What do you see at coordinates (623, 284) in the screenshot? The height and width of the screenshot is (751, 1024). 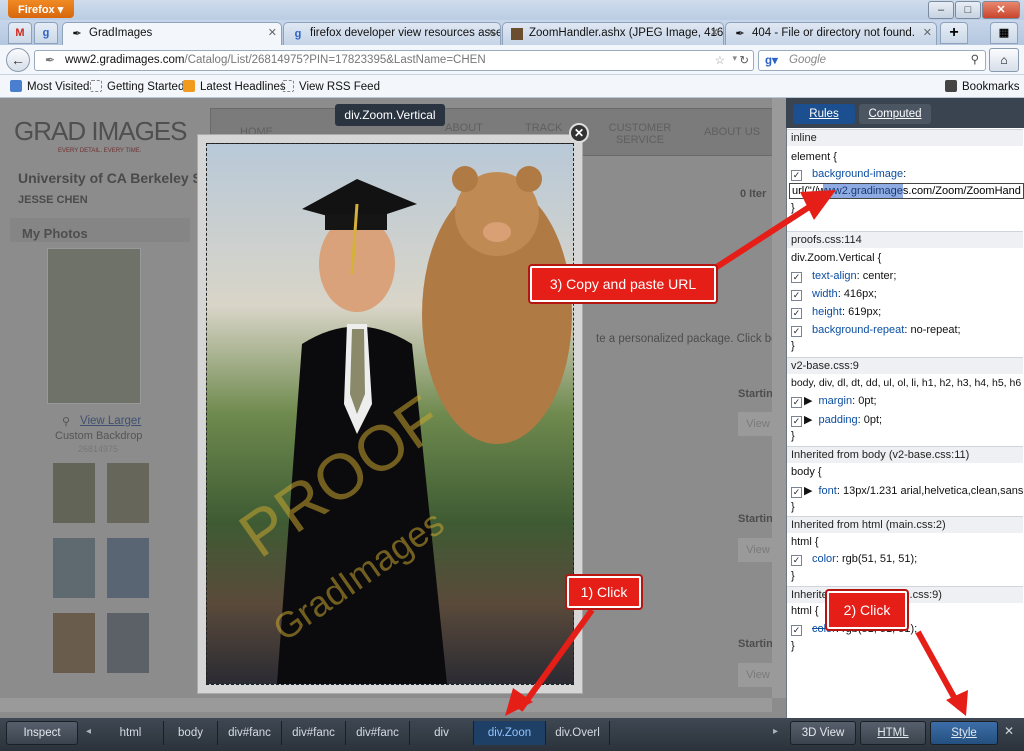 I see `annotation-step3: 3) Copy and paste URL` at bounding box center [623, 284].